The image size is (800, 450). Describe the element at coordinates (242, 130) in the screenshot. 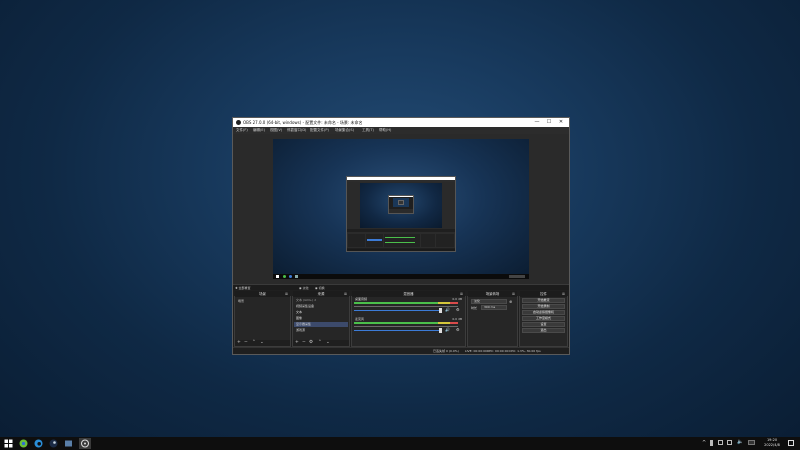

I see `menu-file: 文件(F)` at that location.